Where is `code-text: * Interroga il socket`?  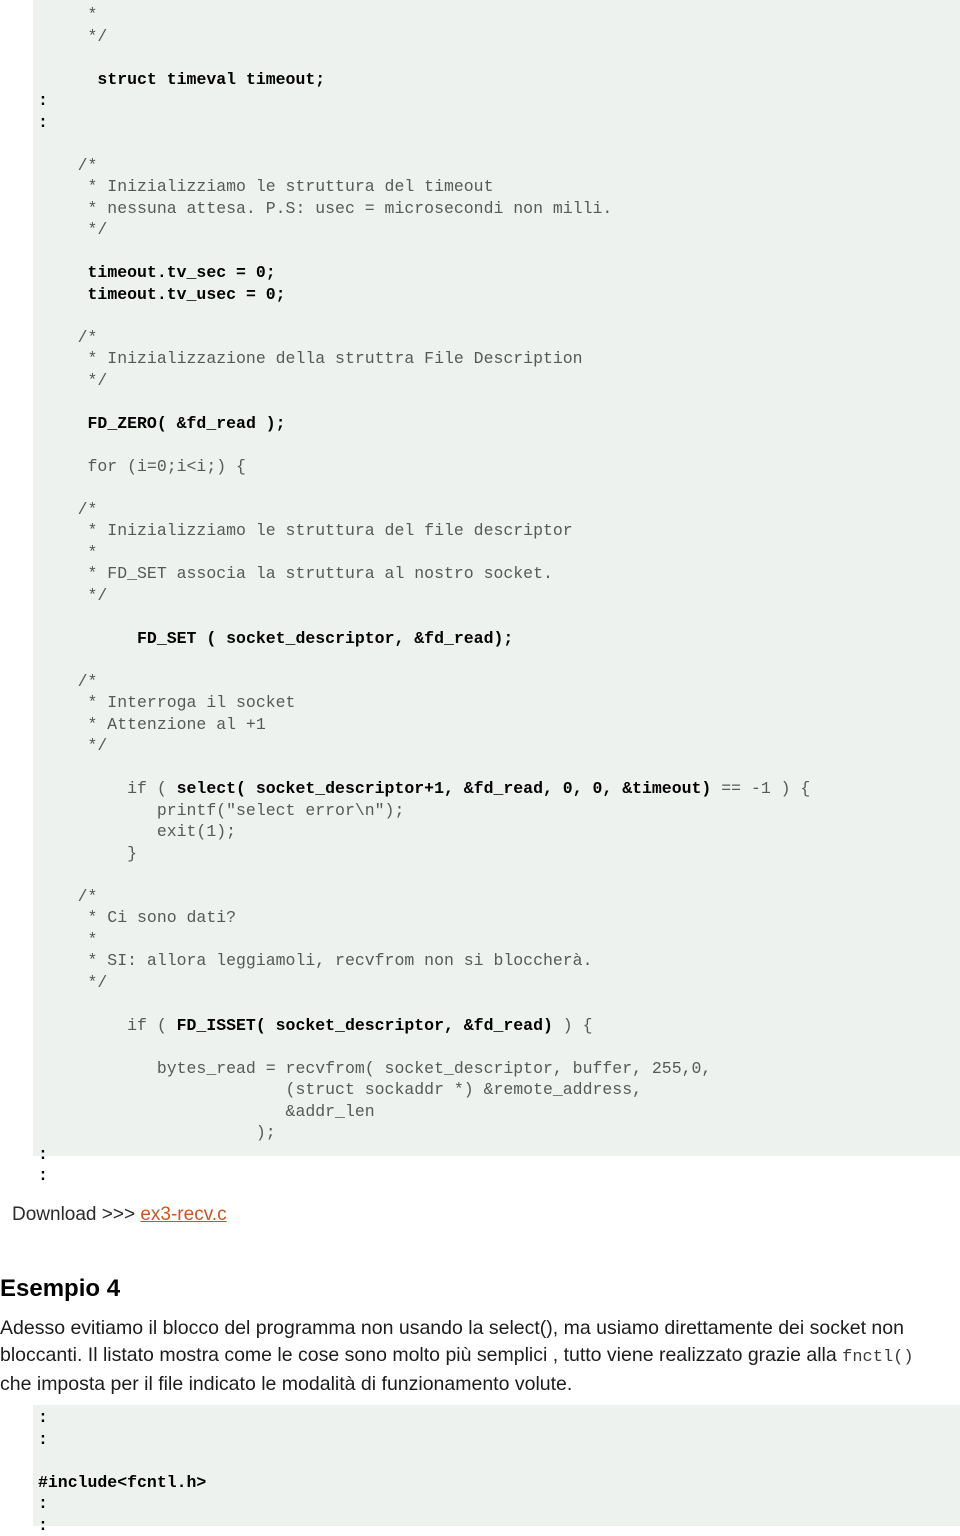
code-text: * Interroga il socket is located at coordinates (166, 702).